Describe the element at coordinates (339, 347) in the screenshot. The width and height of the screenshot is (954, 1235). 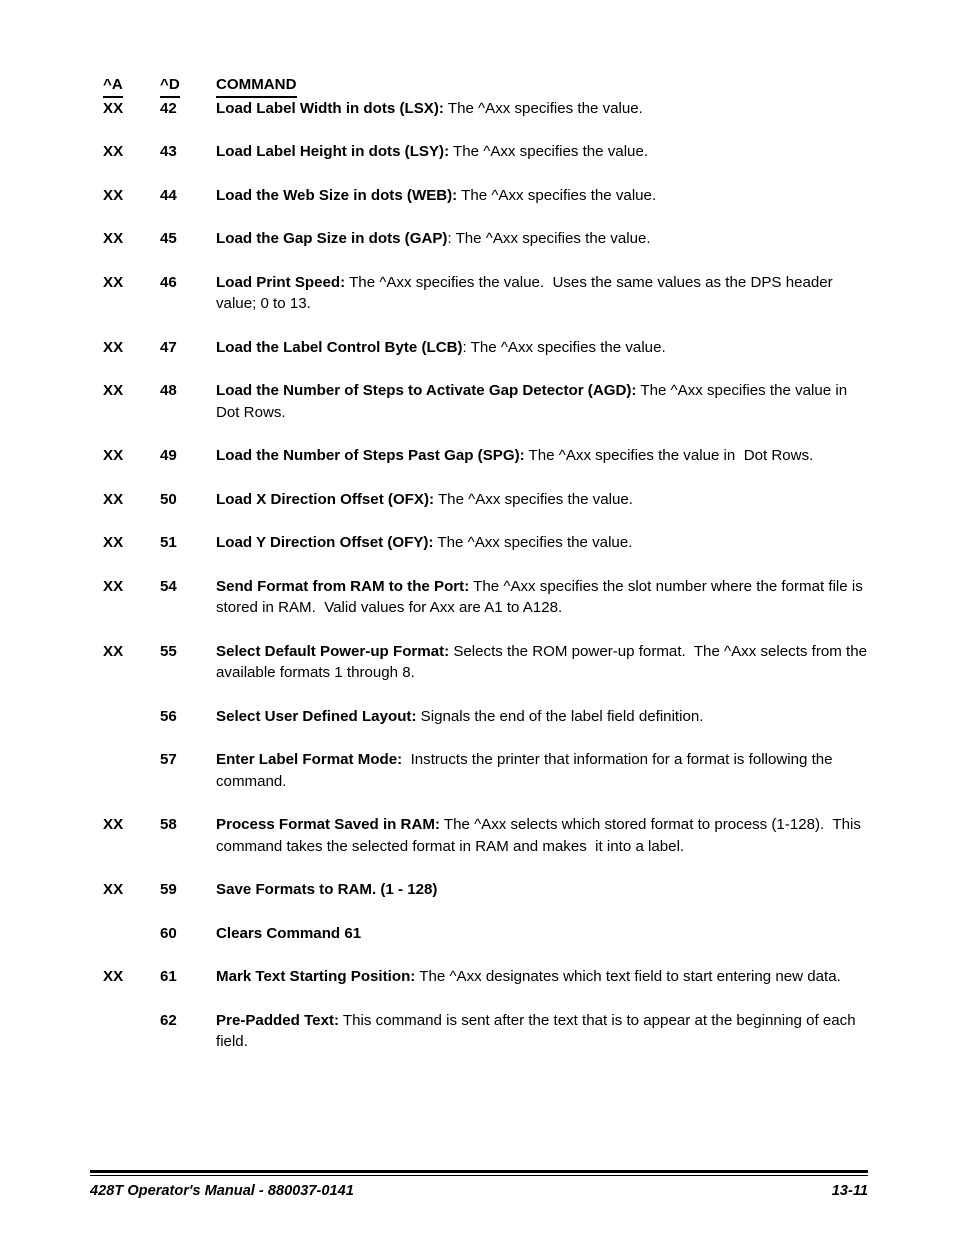
I see `command-name: Load the Label Control Byte (LCB)` at that location.